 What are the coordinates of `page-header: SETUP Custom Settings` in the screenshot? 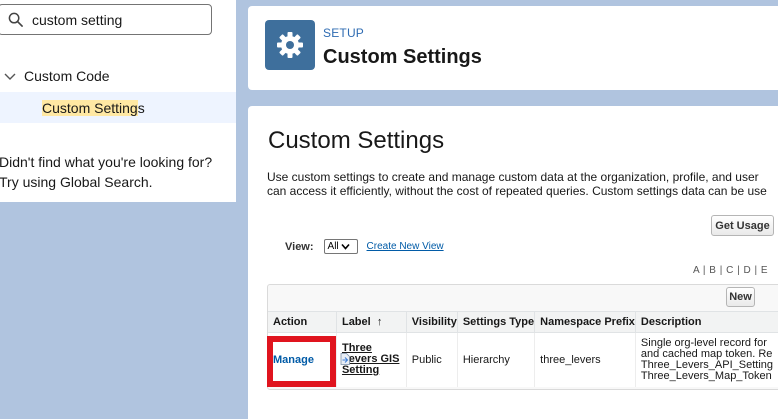 It's located at (513, 48).